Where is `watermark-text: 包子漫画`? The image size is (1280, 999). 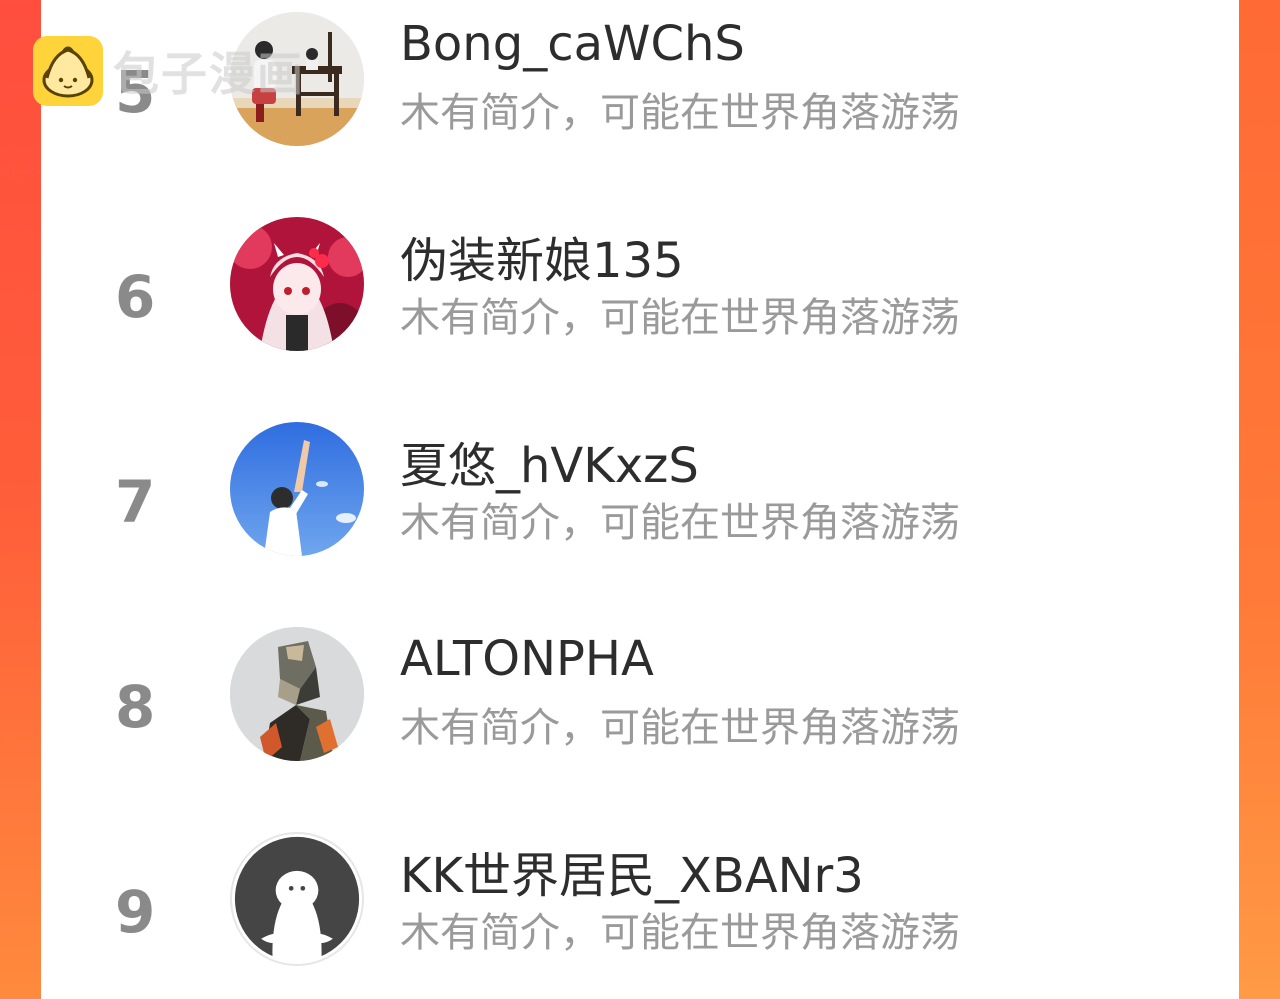
watermark-text: 包子漫画 is located at coordinates (209, 74).